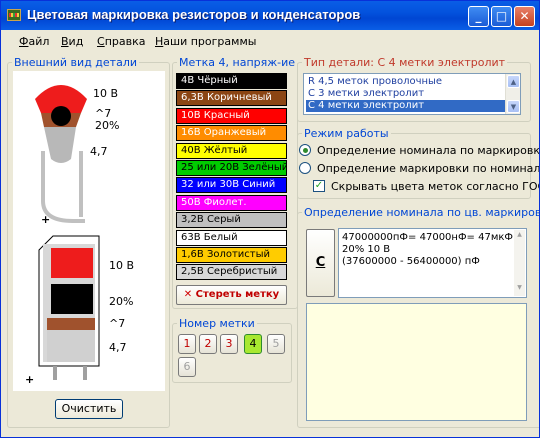 The image size is (540, 438). Describe the element at coordinates (72, 263) in the screenshot. I see `bottom-cap-band-red` at that location.